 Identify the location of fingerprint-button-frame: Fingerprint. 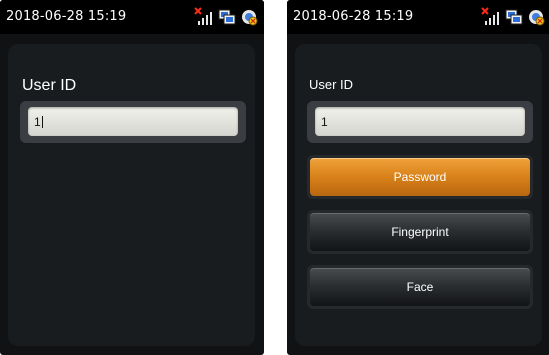
(420, 232).